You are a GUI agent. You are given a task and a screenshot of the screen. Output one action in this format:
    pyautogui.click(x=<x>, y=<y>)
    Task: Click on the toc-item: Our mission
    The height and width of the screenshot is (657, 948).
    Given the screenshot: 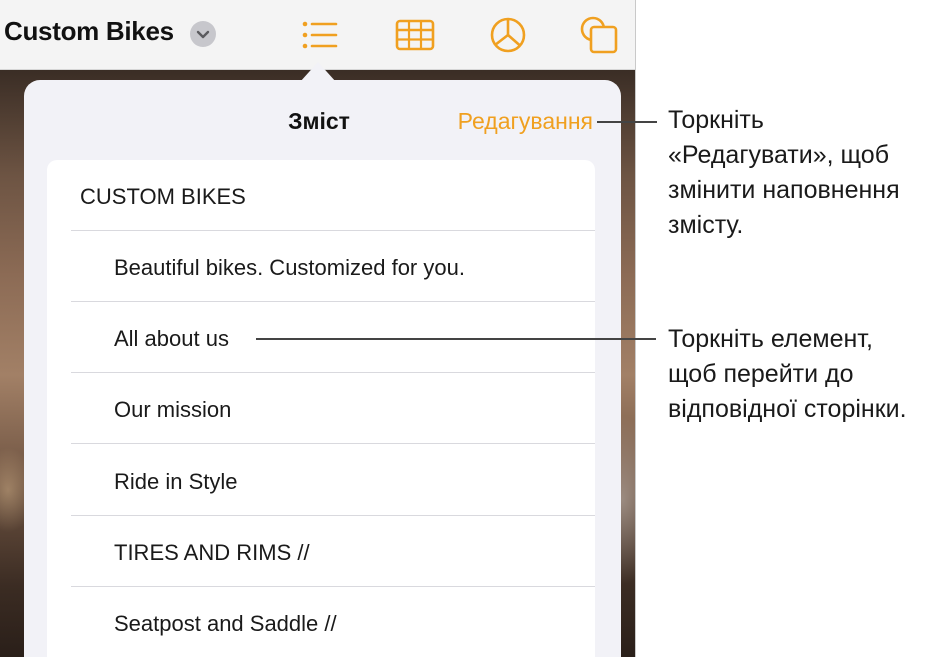 What is the action you would take?
    pyautogui.click(x=321, y=408)
    